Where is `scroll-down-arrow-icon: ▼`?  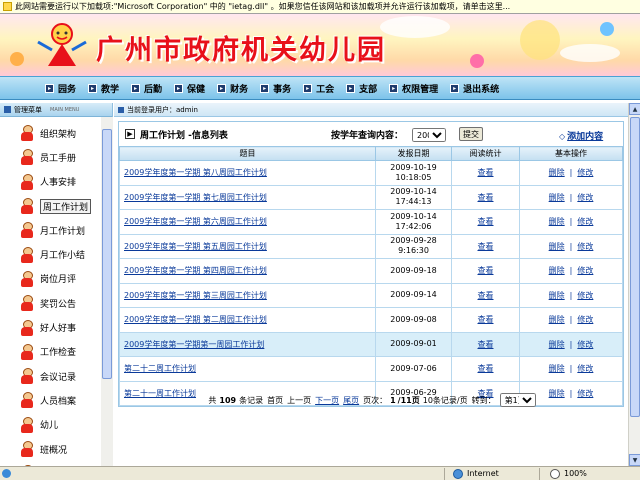
scroll-down-arrow-icon: ▼ is located at coordinates (634, 460).